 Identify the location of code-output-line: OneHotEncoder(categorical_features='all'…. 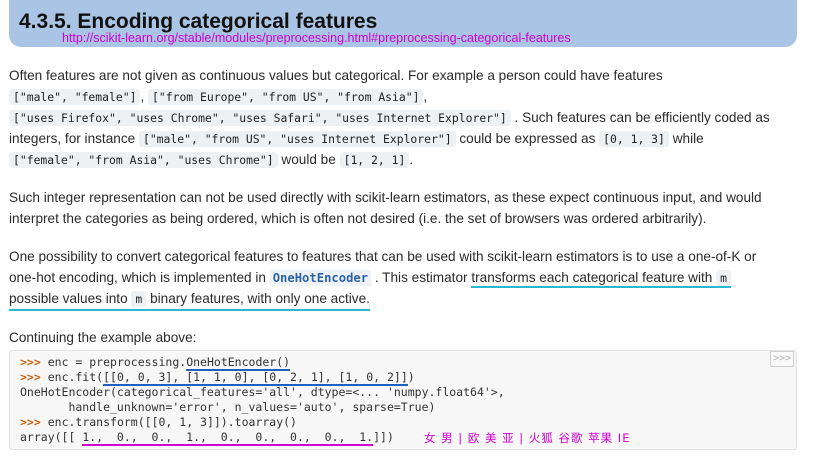
(262, 392).